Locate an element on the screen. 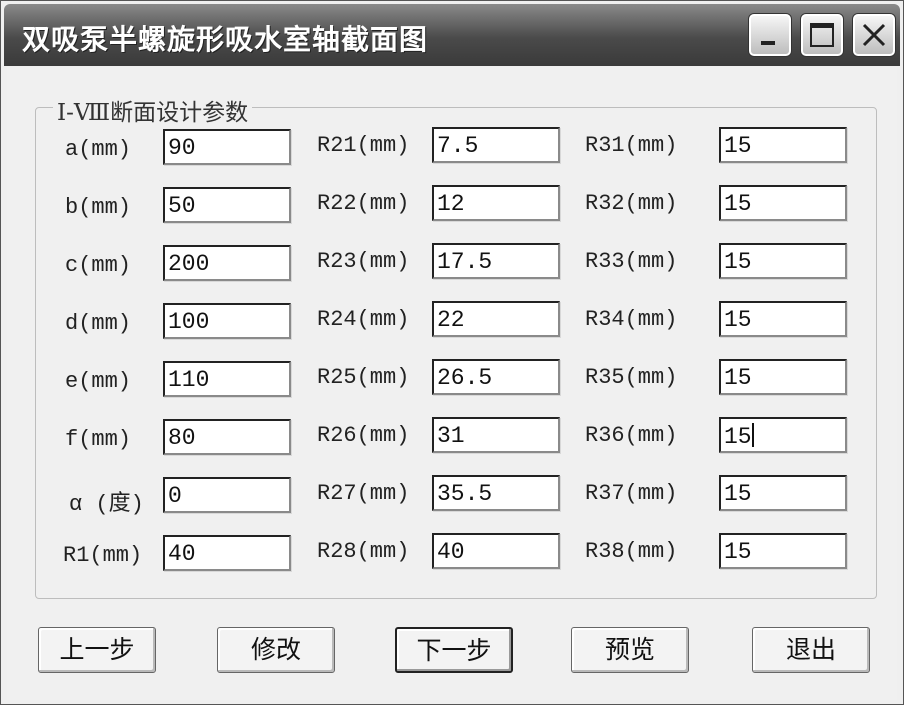 The image size is (906, 707). input-a: 90 is located at coordinates (227, 147).